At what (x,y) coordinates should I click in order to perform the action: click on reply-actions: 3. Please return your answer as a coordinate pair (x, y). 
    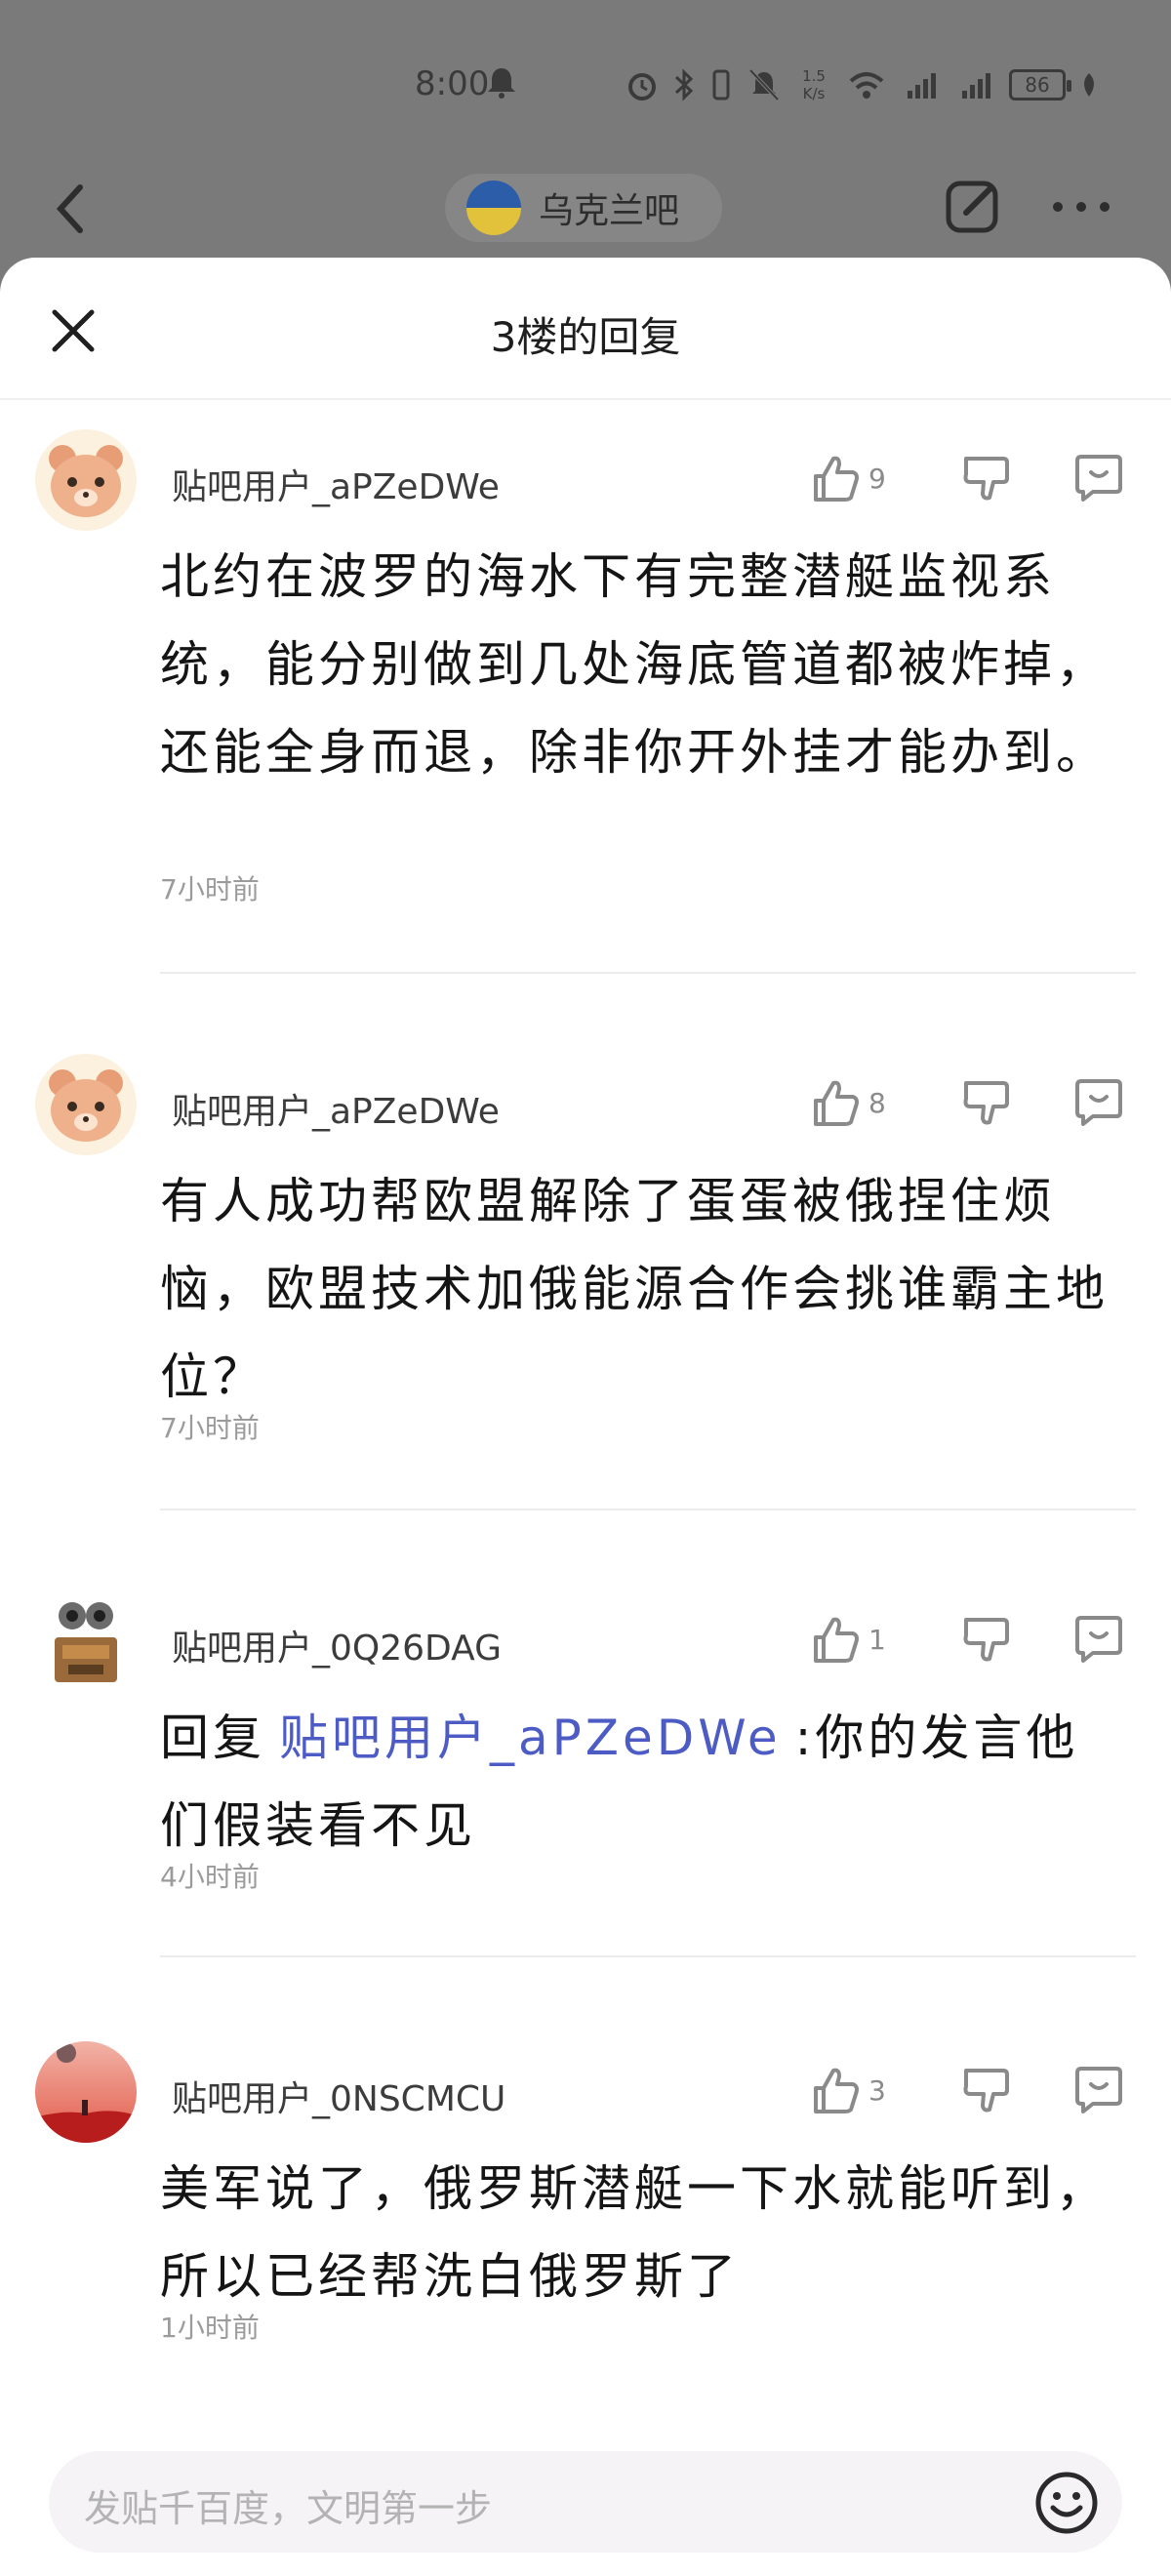
    Looking at the image, I should click on (976, 2090).